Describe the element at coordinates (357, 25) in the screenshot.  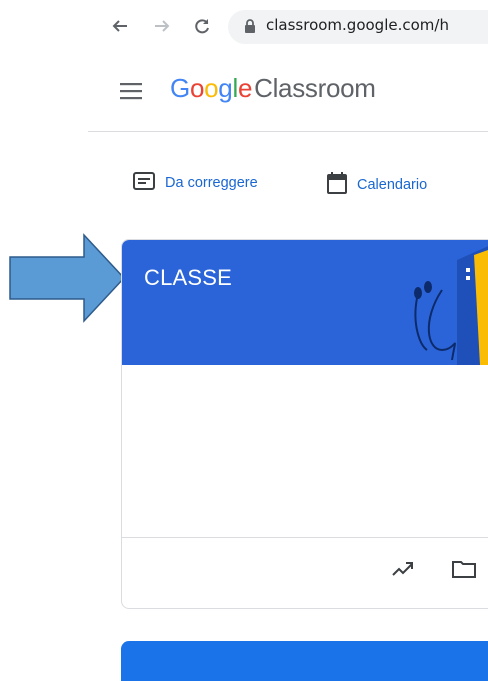
I see `url-text: classroom.google.com/h` at that location.